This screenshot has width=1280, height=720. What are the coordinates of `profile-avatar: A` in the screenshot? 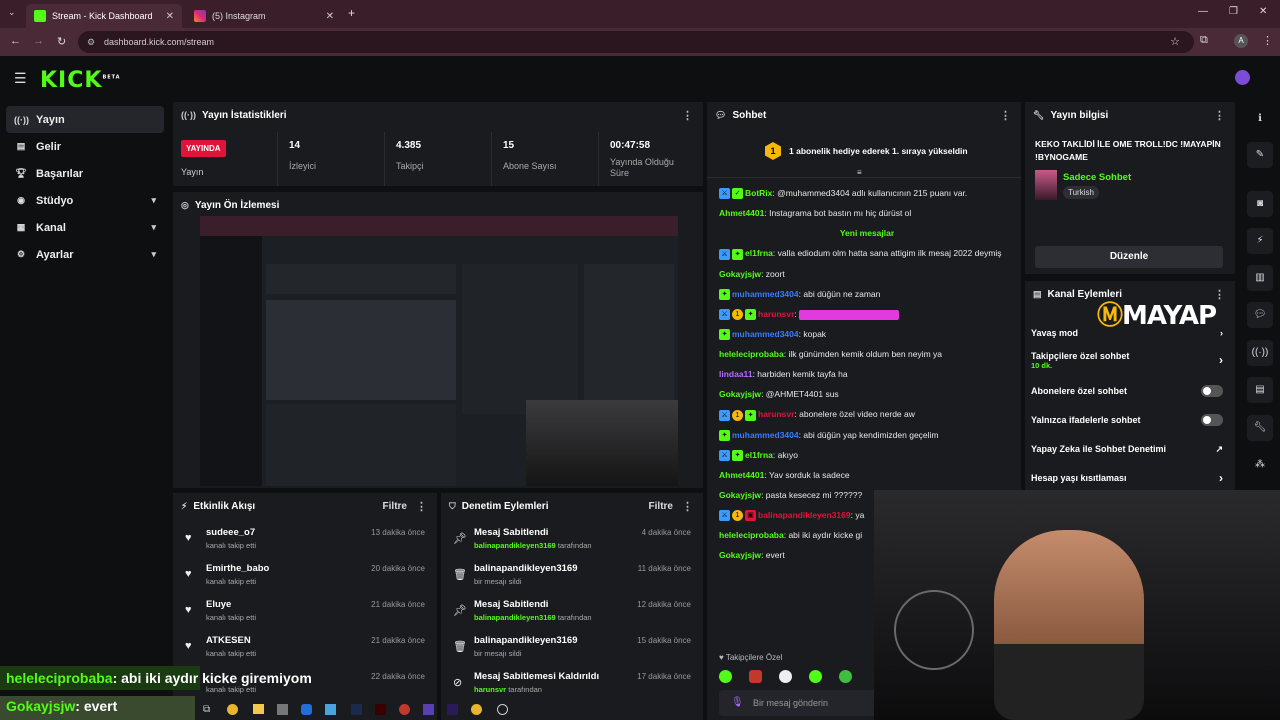 It's located at (1241, 41).